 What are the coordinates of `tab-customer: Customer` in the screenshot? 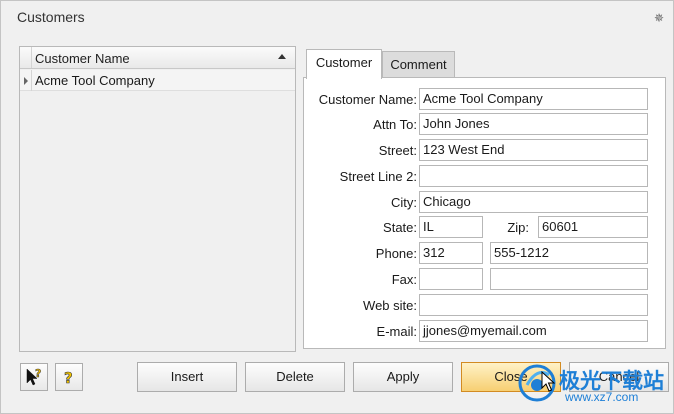 It's located at (344, 64).